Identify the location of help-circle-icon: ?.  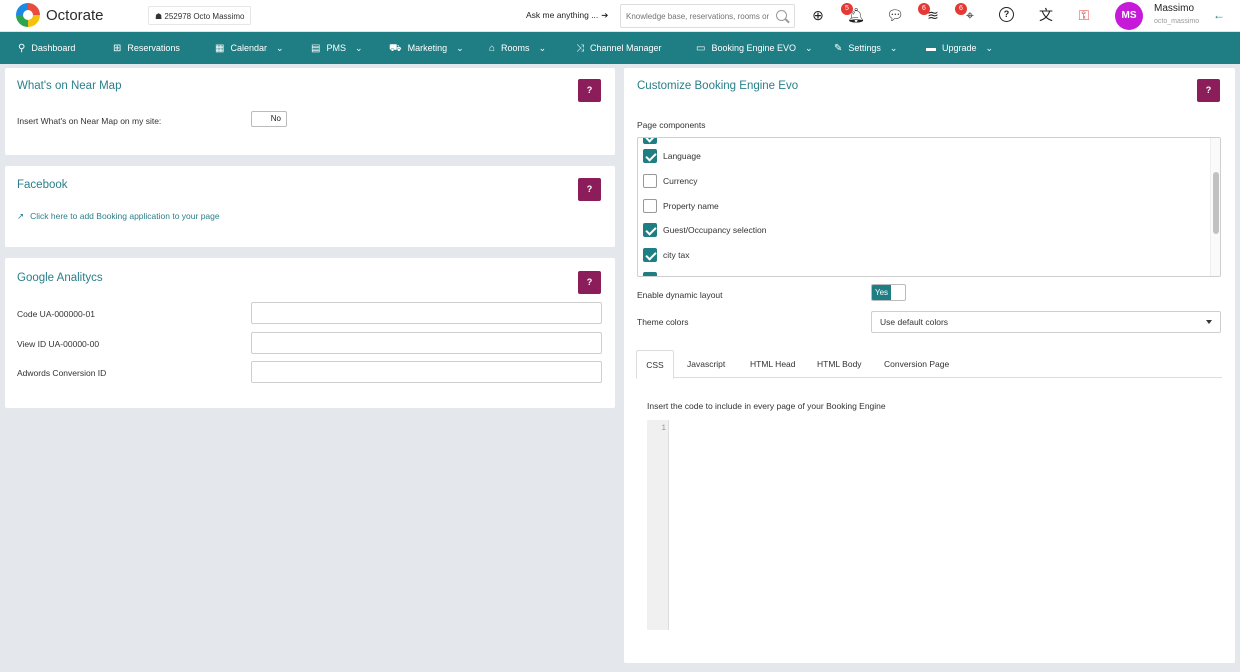
(1006, 14).